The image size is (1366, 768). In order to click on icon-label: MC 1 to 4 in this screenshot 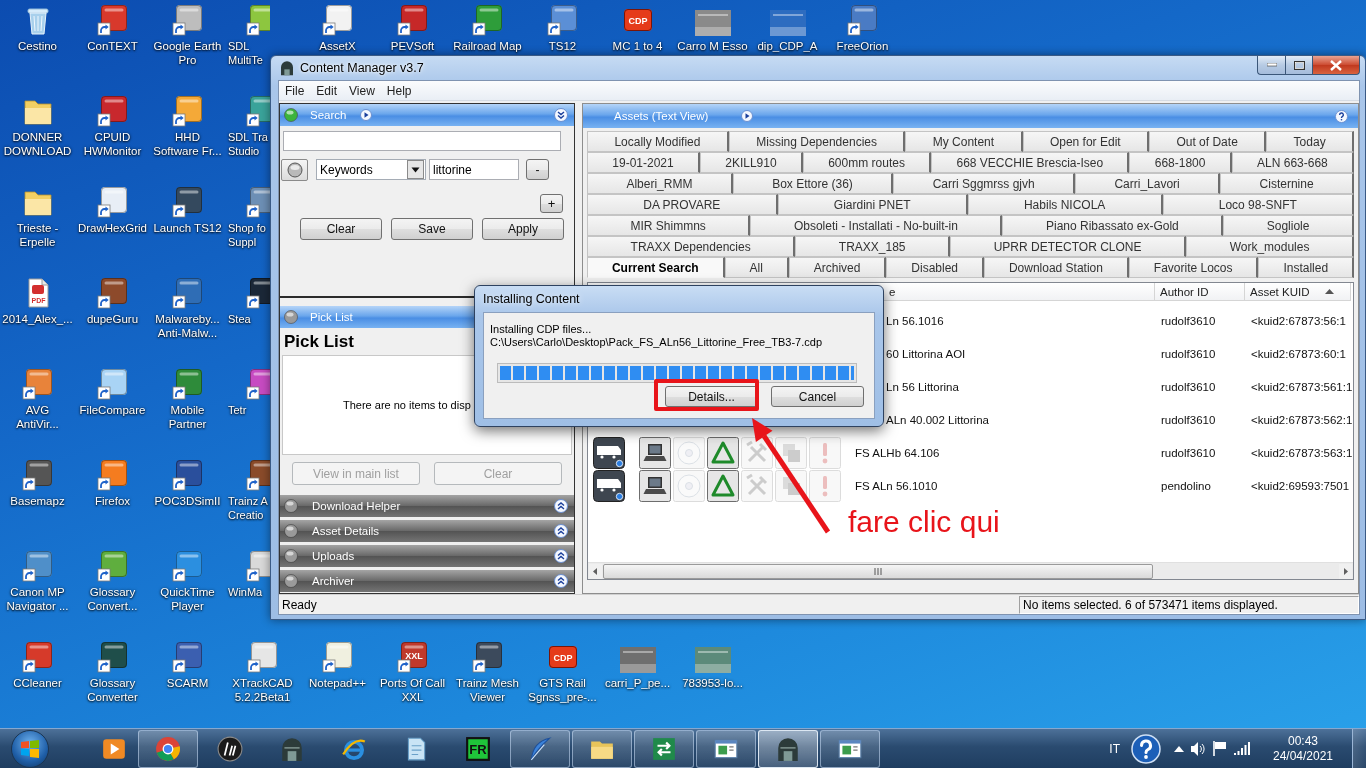, I will do `click(637, 46)`.